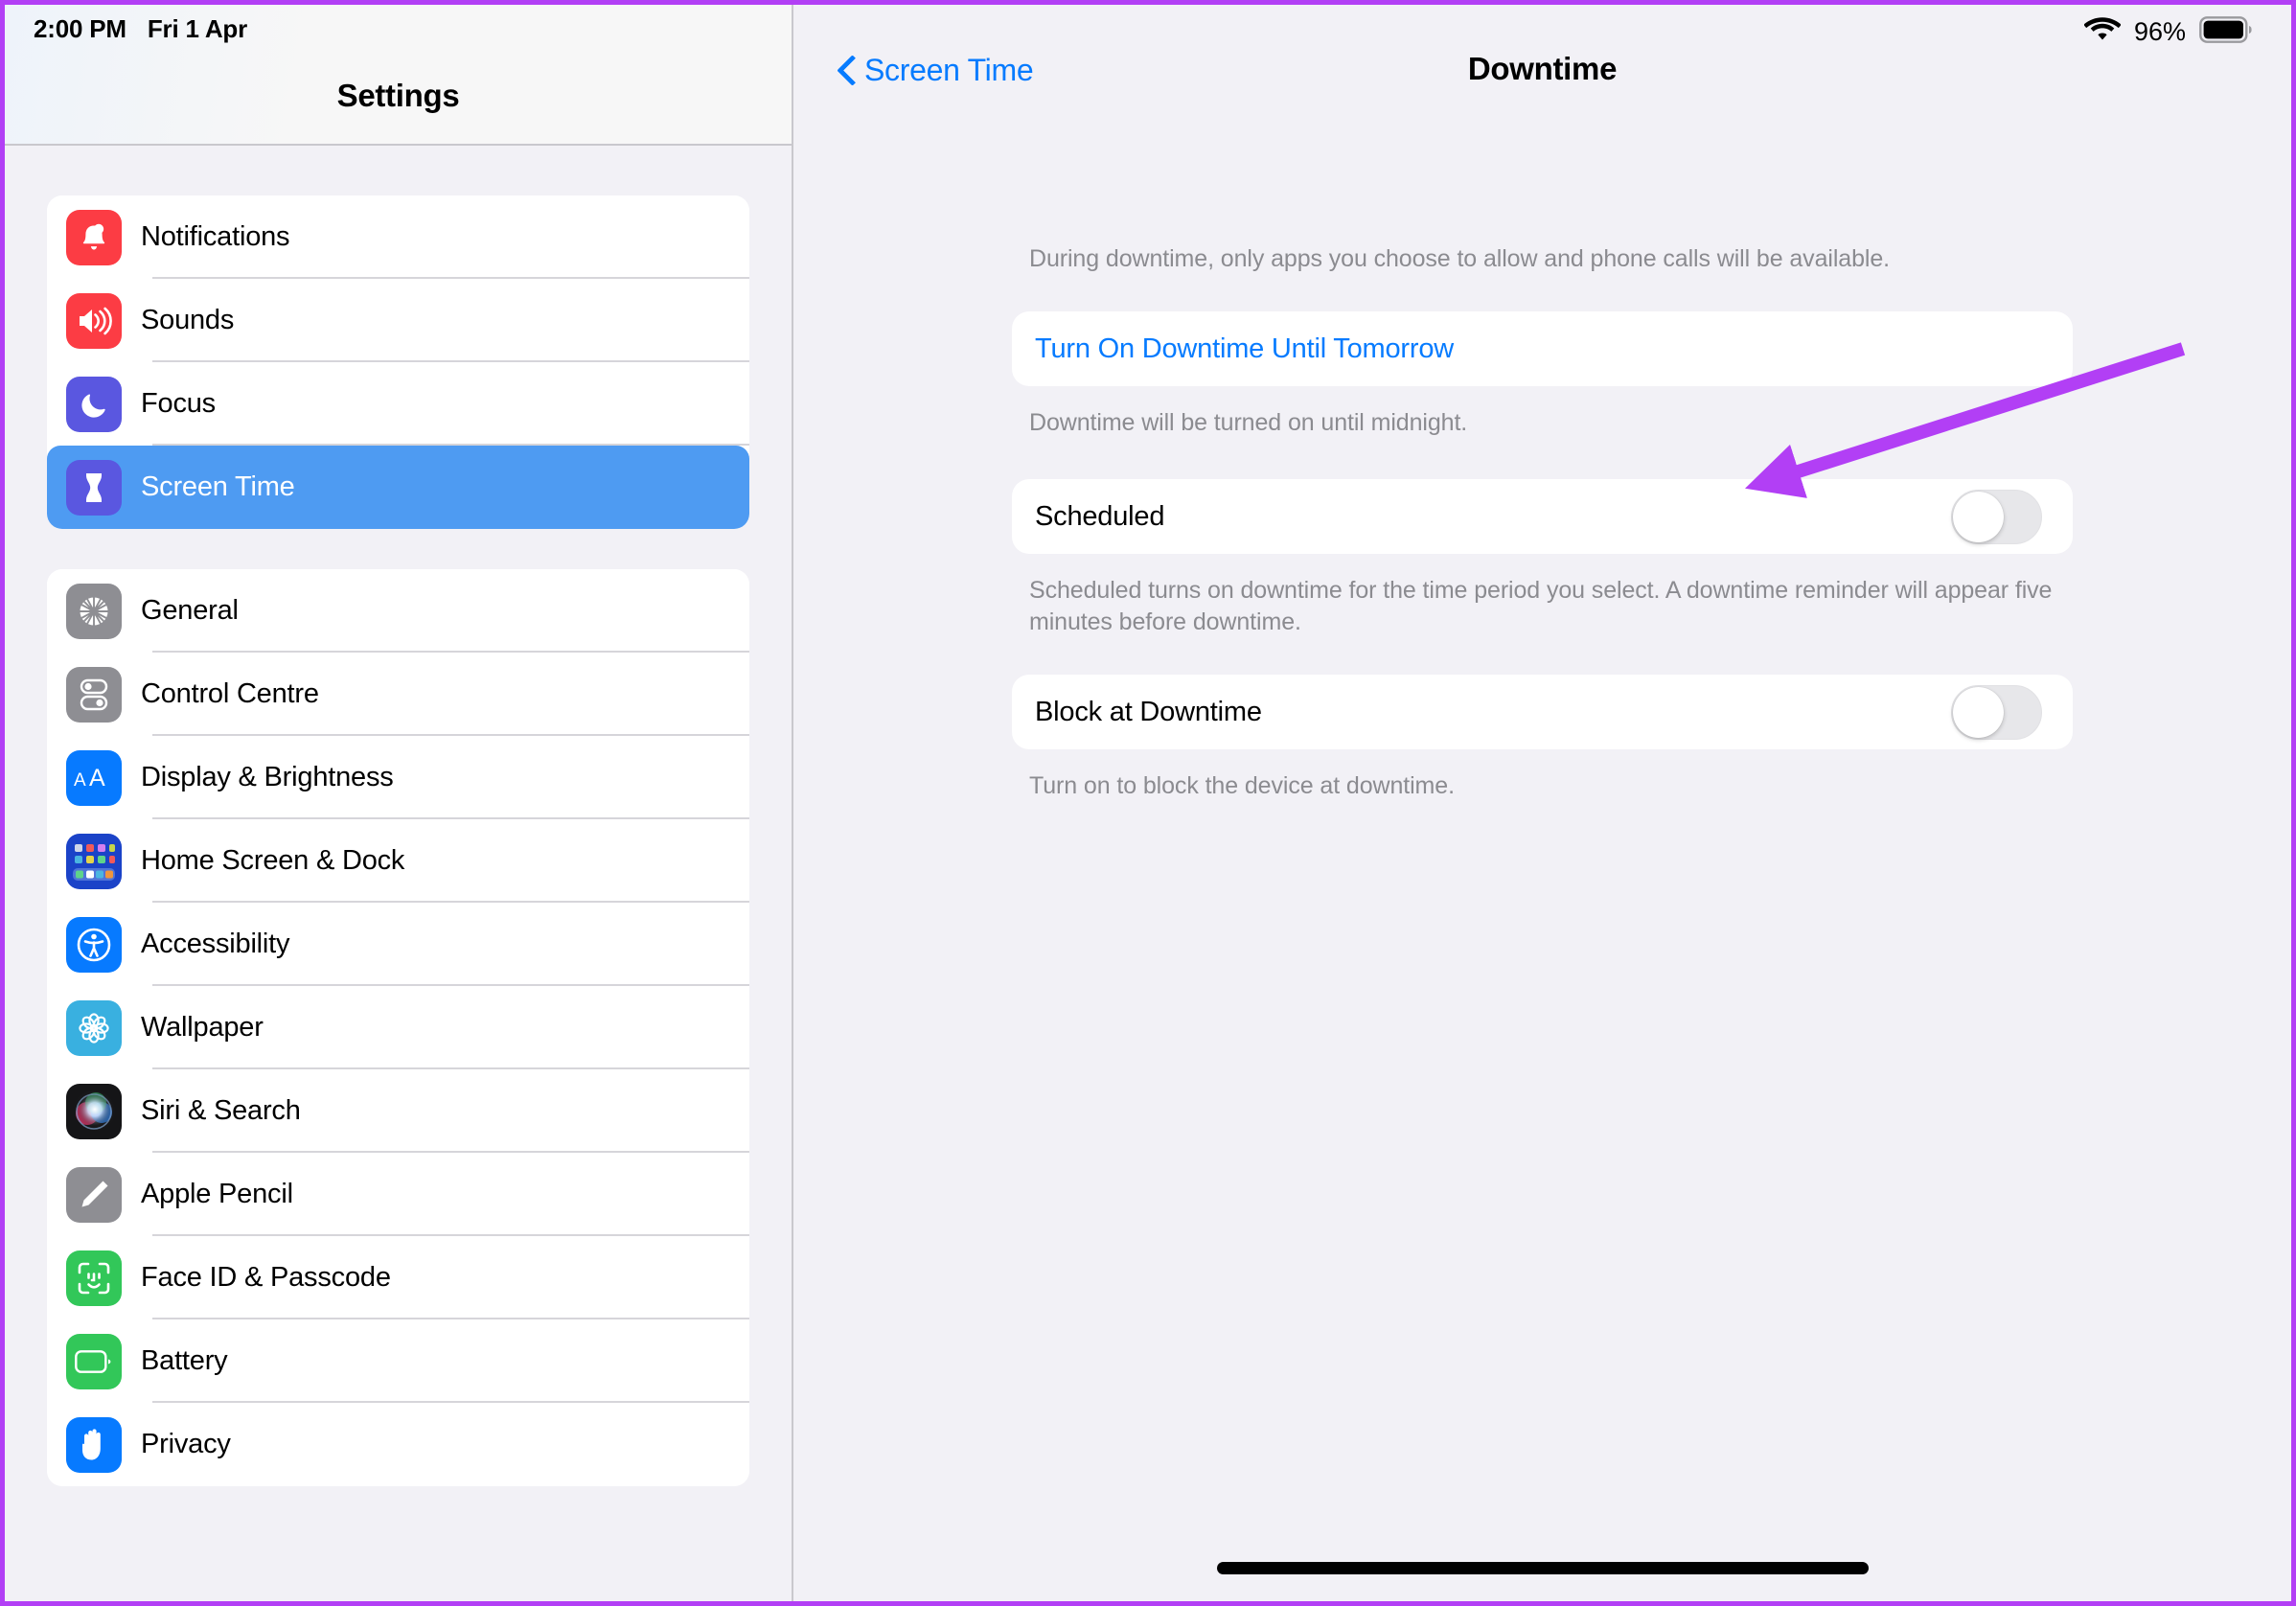  What do you see at coordinates (80, 28) in the screenshot?
I see `status-time: 2:00 PM` at bounding box center [80, 28].